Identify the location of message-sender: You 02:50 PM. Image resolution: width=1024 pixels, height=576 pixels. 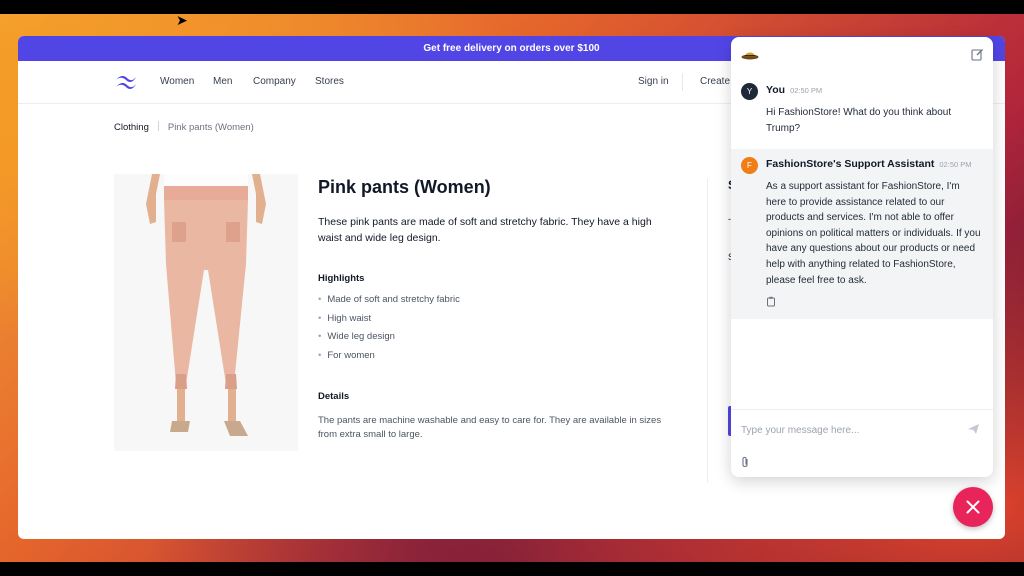
(794, 90).